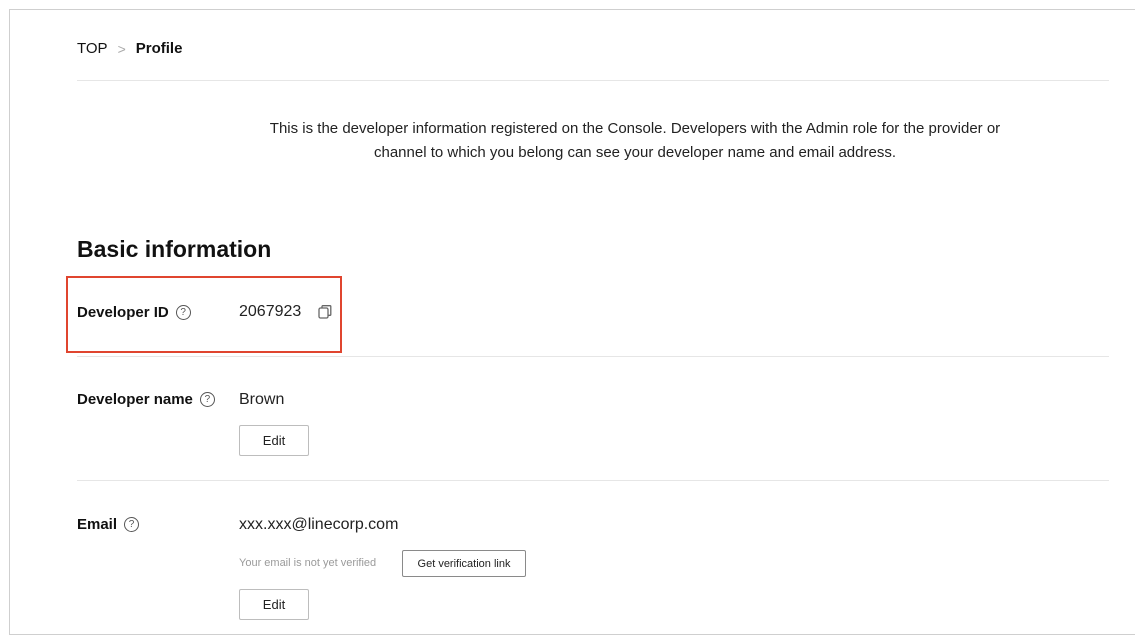 The width and height of the screenshot is (1135, 643). I want to click on developer-name-label: Developer name ?, so click(146, 399).